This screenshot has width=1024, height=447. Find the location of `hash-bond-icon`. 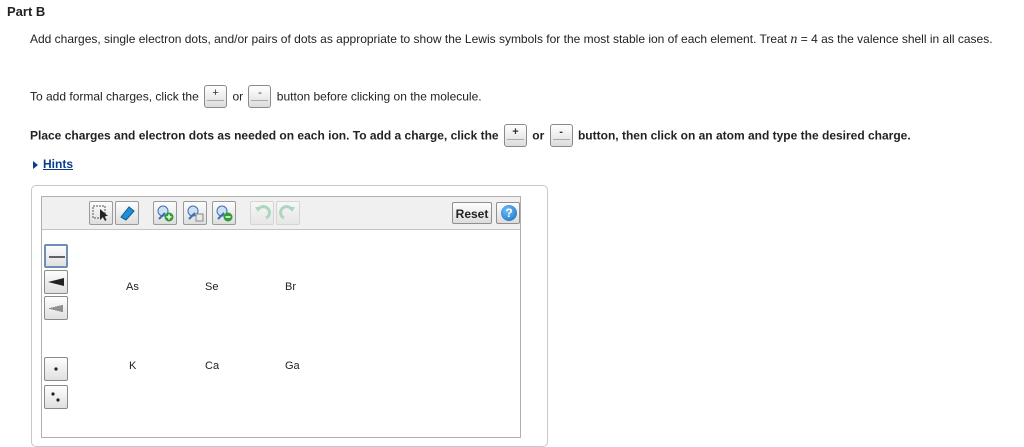

hash-bond-icon is located at coordinates (56, 308).